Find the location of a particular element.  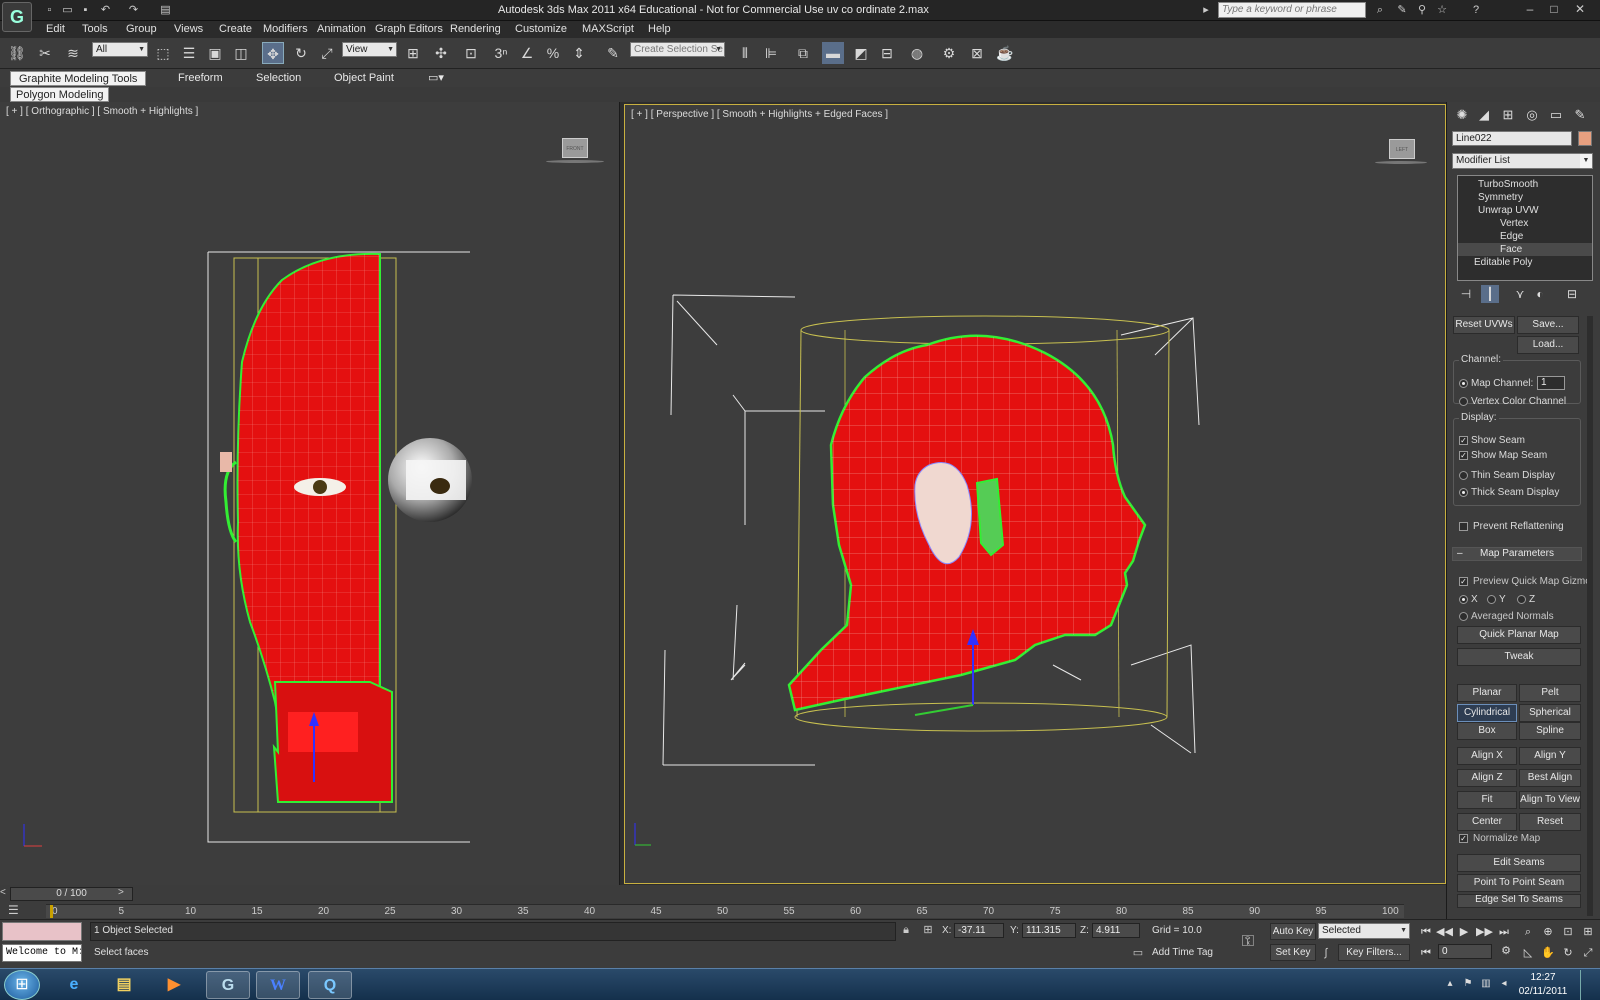

communication-center-icon: ⚲ is located at coordinates (1422, 10).